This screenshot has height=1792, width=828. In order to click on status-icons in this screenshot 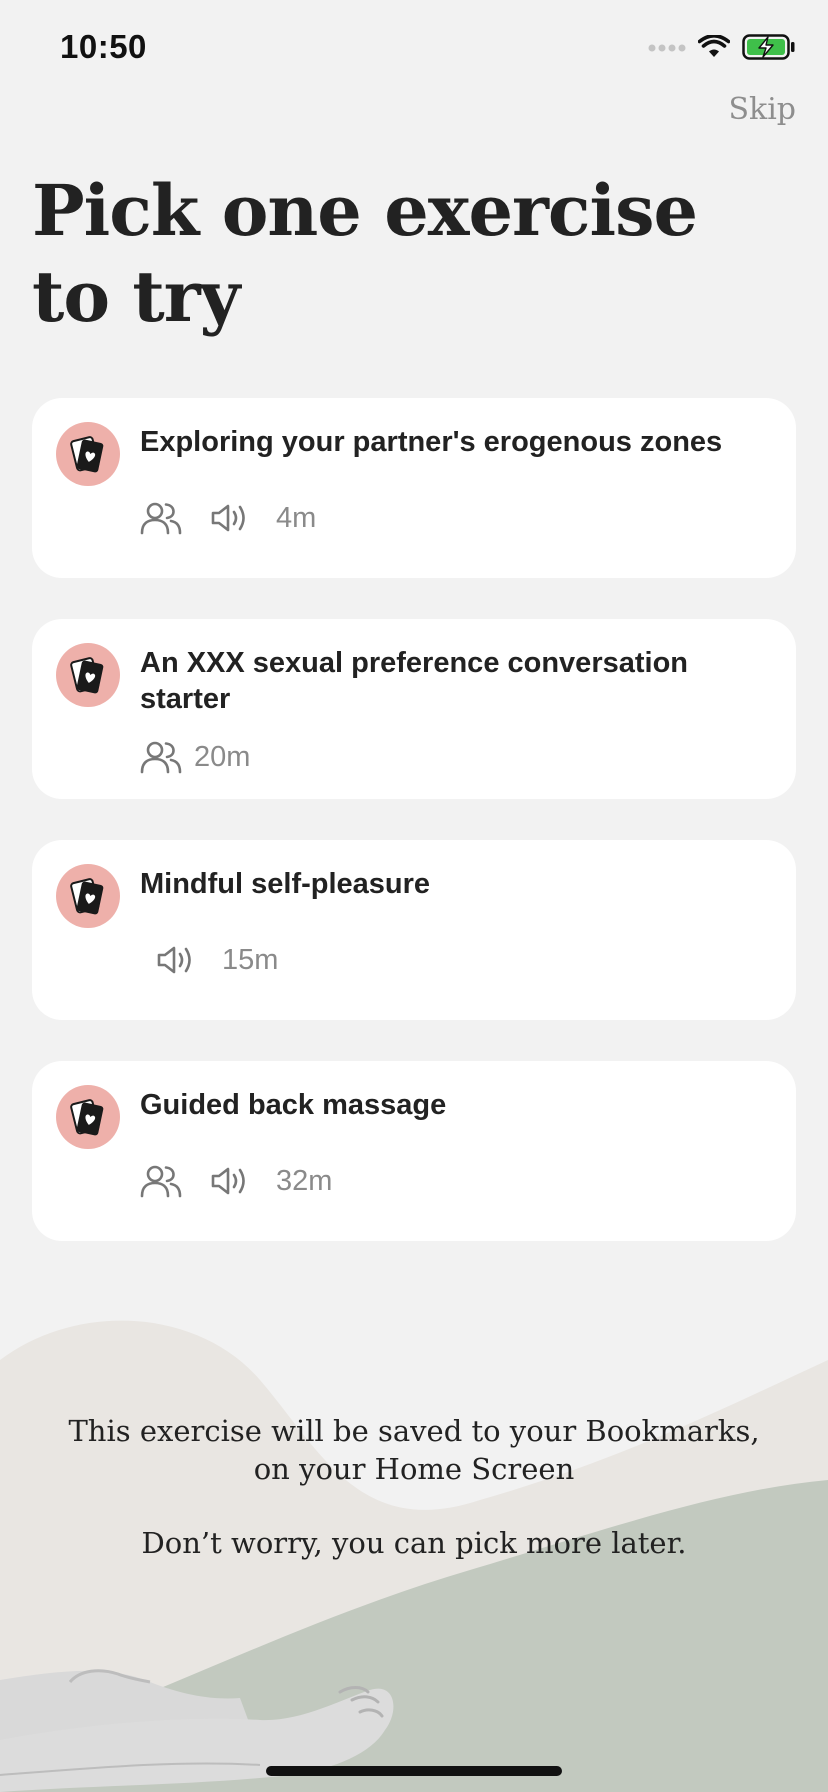, I will do `click(722, 49)`.